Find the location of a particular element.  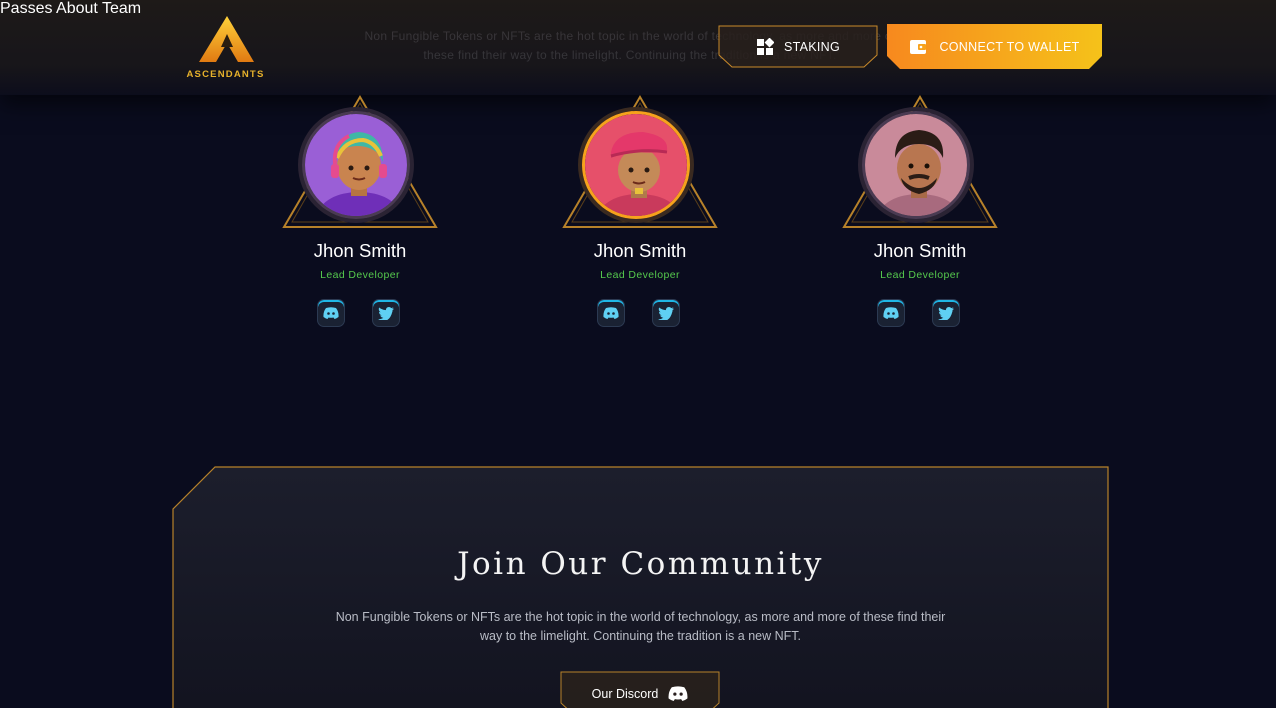

our-discord-button: Our Discord is located at coordinates (640, 689).